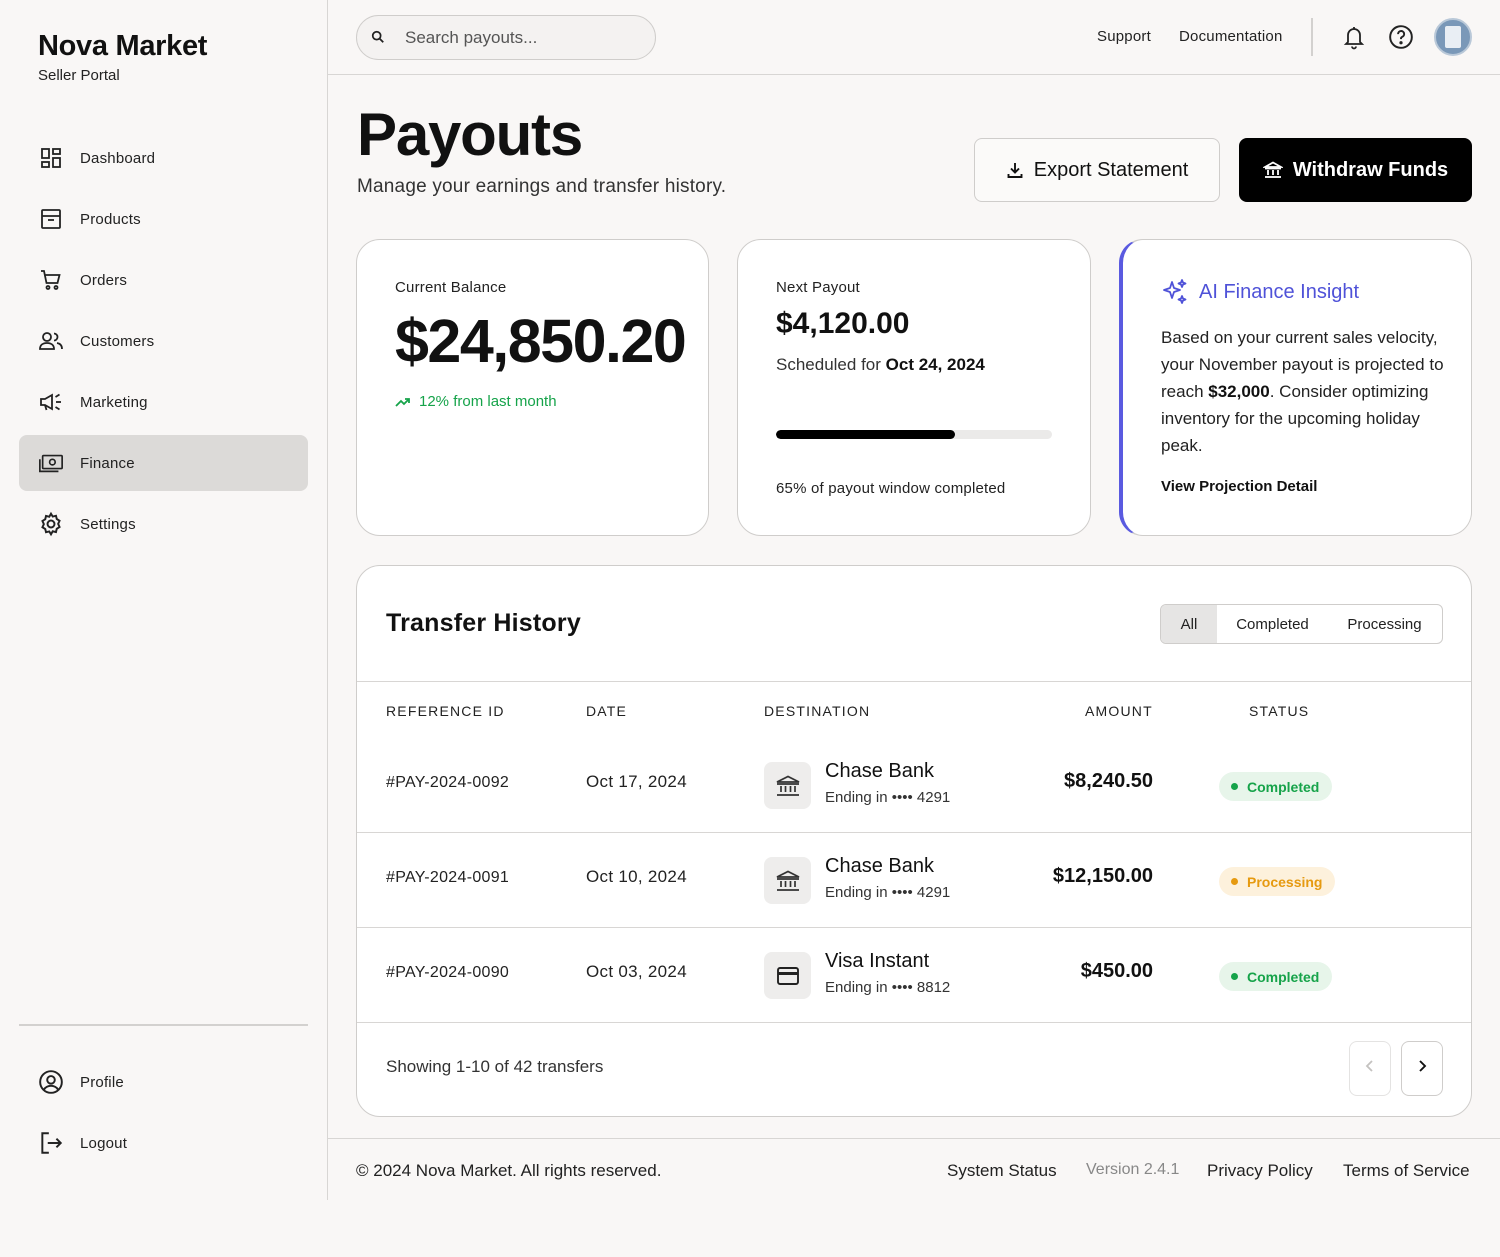 The height and width of the screenshot is (1257, 1500). Describe the element at coordinates (1312, 37) in the screenshot. I see `header-divider` at that location.